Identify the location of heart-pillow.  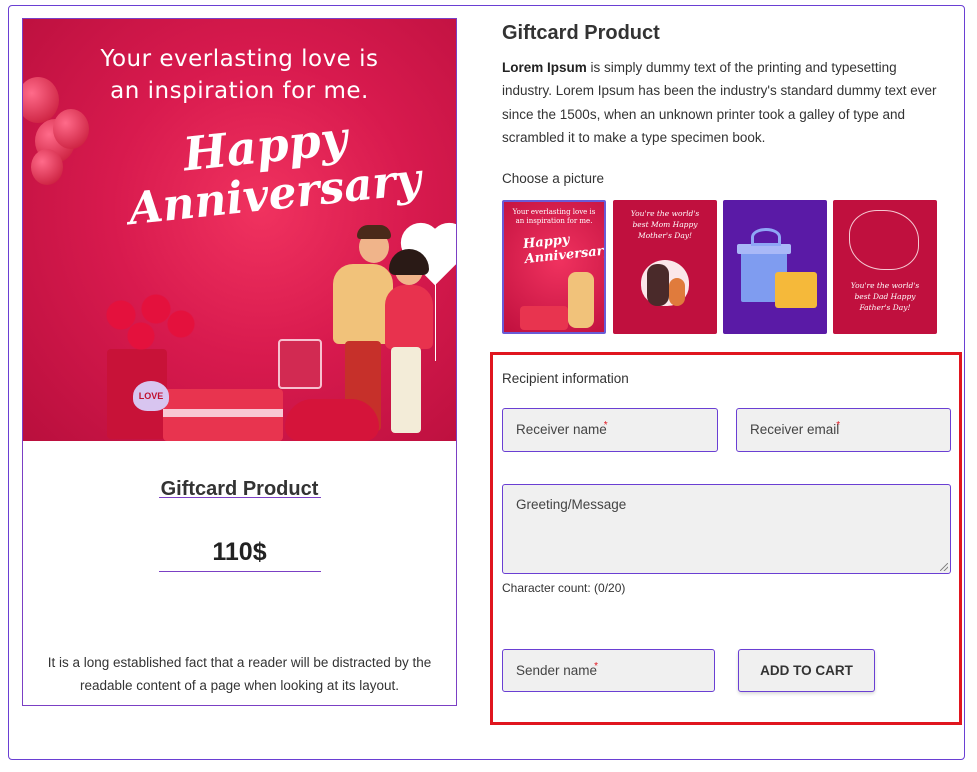
(332, 420).